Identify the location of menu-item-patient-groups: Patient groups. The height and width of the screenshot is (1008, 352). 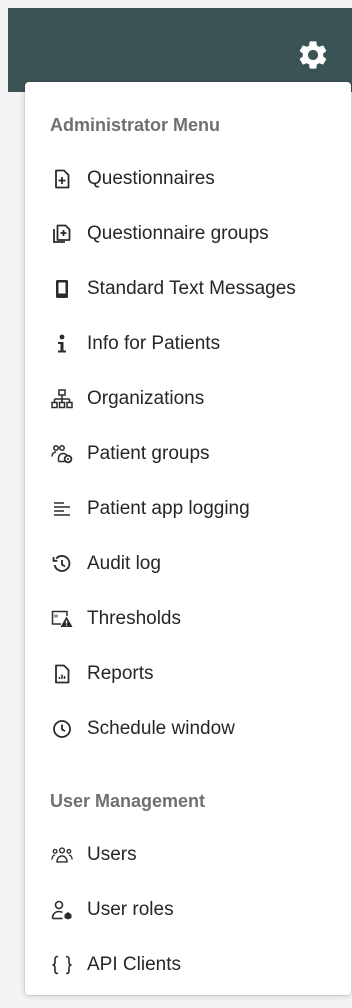
(188, 454).